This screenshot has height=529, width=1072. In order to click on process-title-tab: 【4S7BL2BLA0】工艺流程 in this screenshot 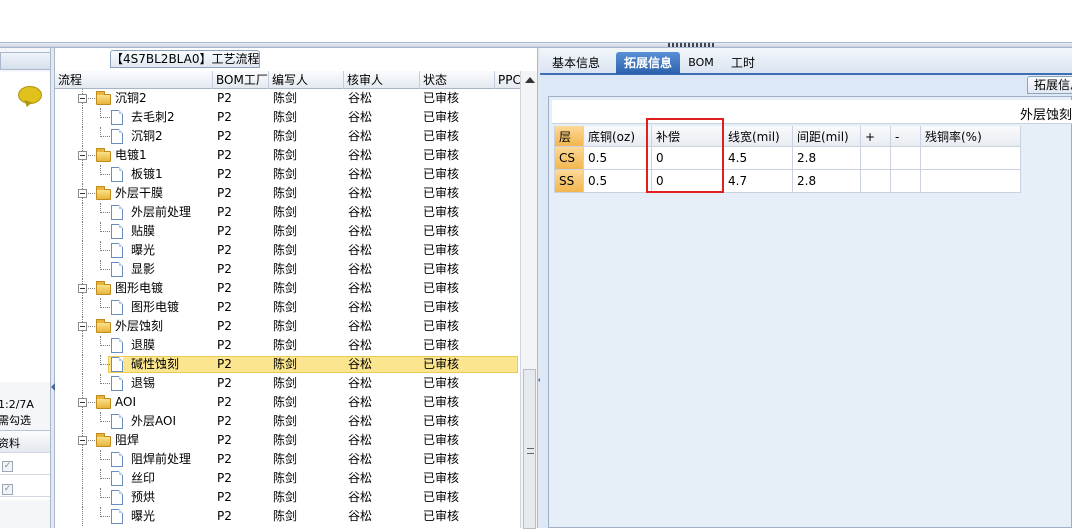, I will do `click(185, 59)`.